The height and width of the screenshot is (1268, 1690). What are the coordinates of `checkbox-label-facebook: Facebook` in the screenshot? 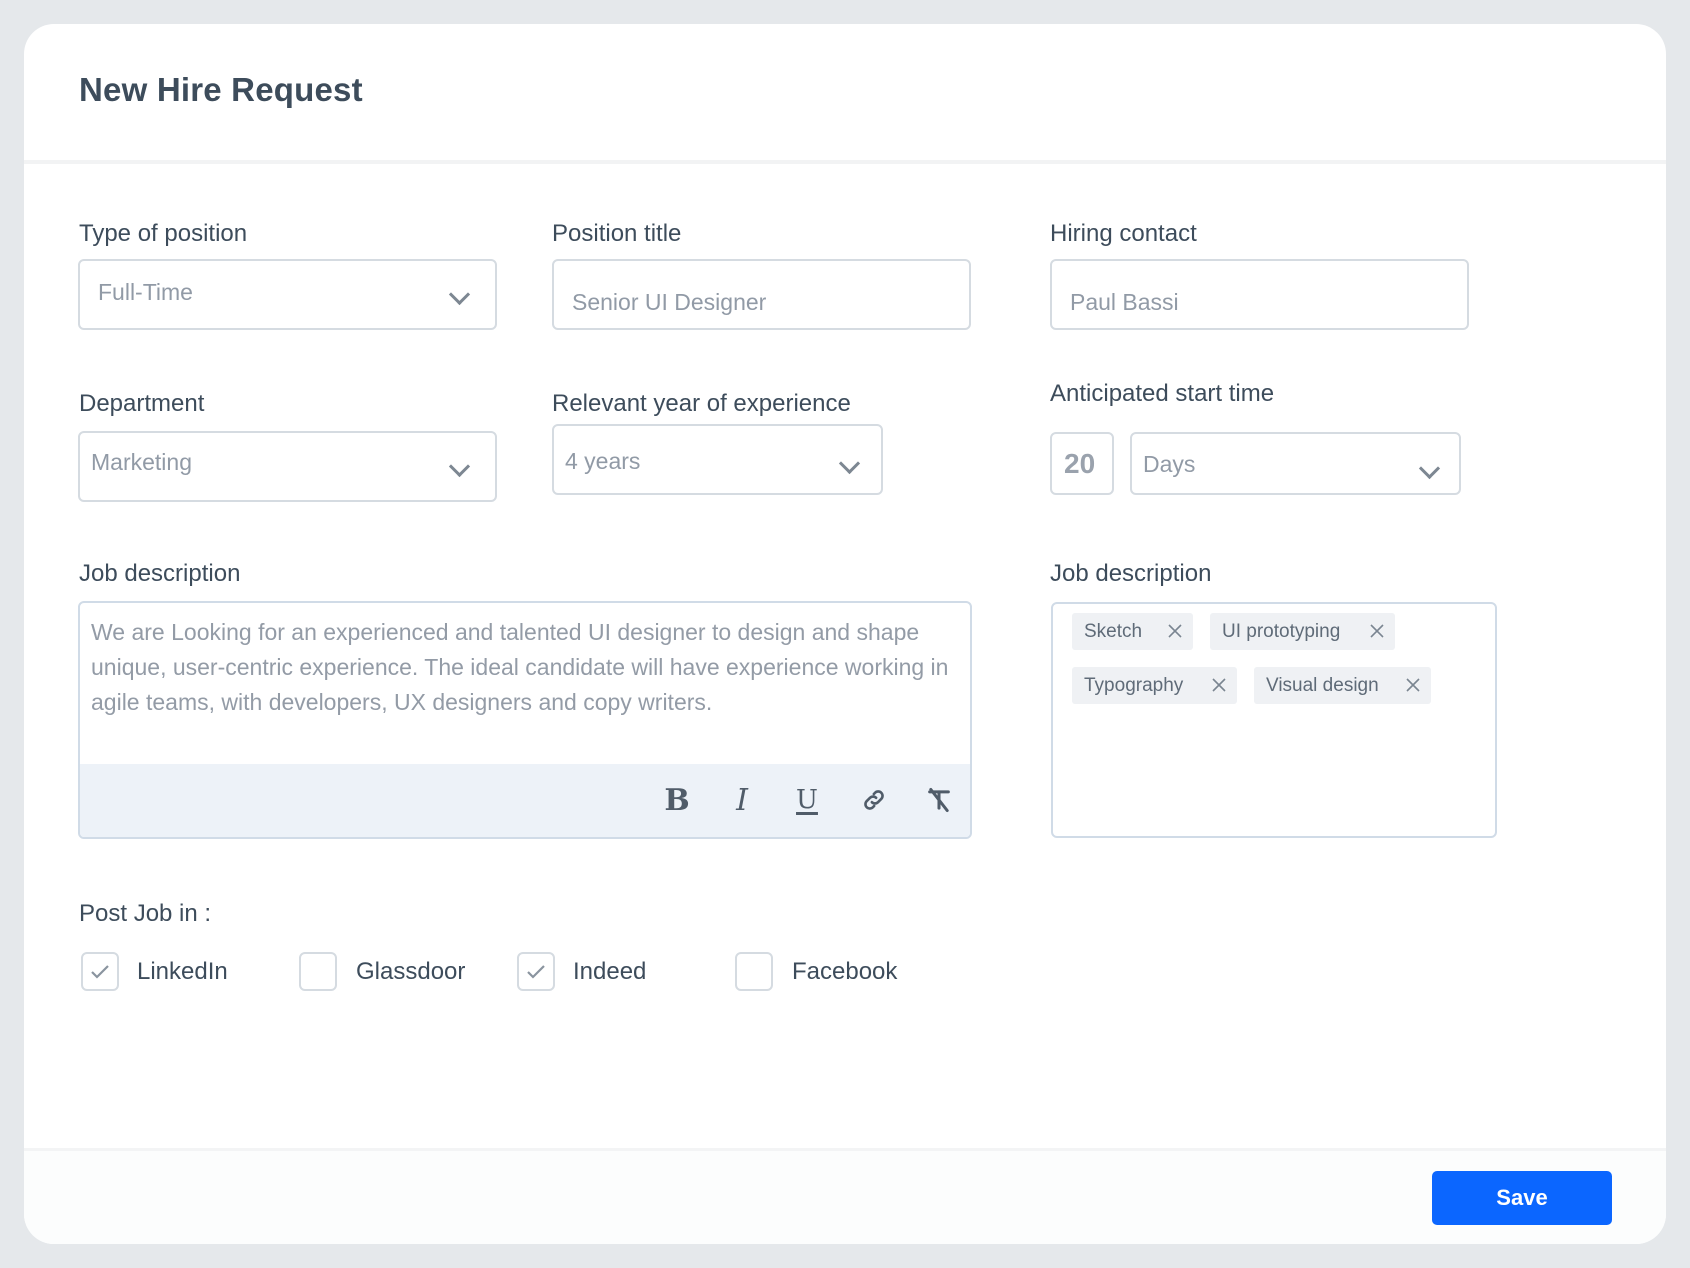 It's located at (844, 972).